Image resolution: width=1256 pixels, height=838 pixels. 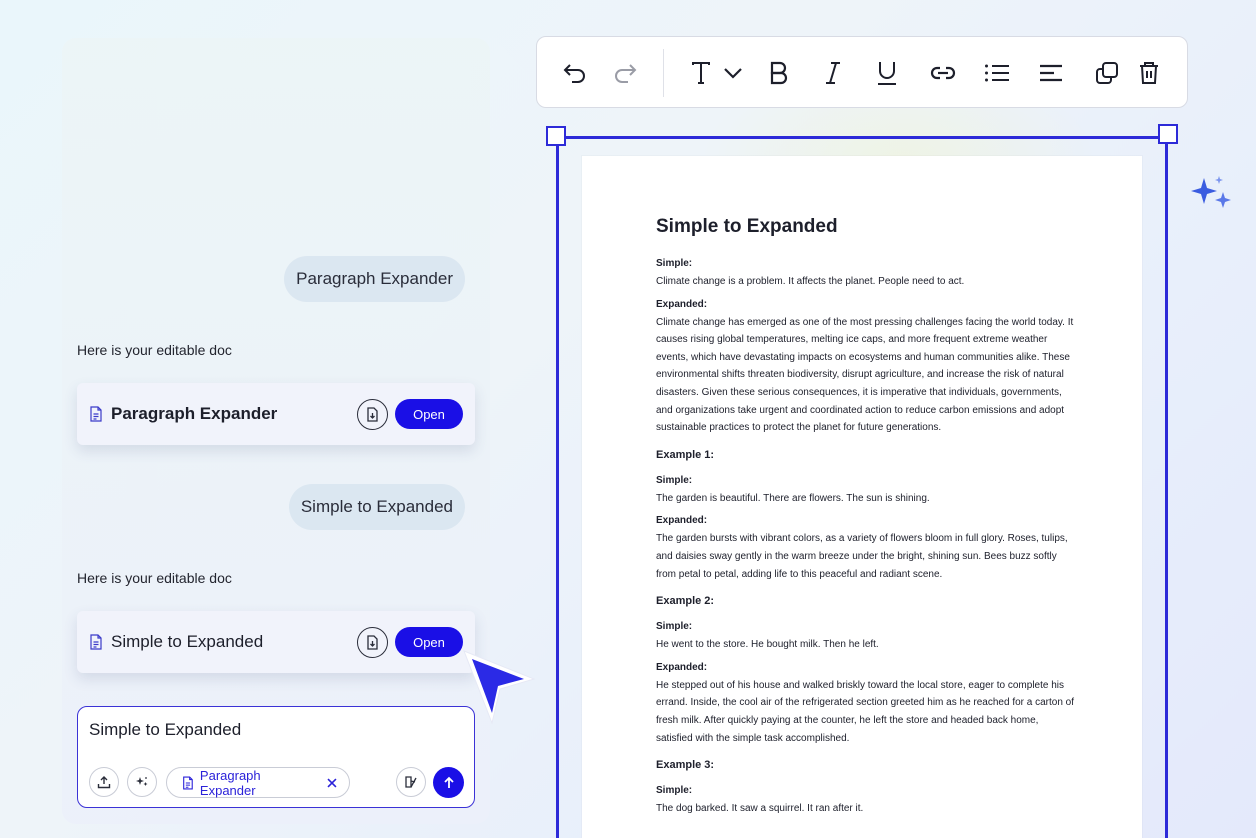 I want to click on redo-icon, so click(x=625, y=73).